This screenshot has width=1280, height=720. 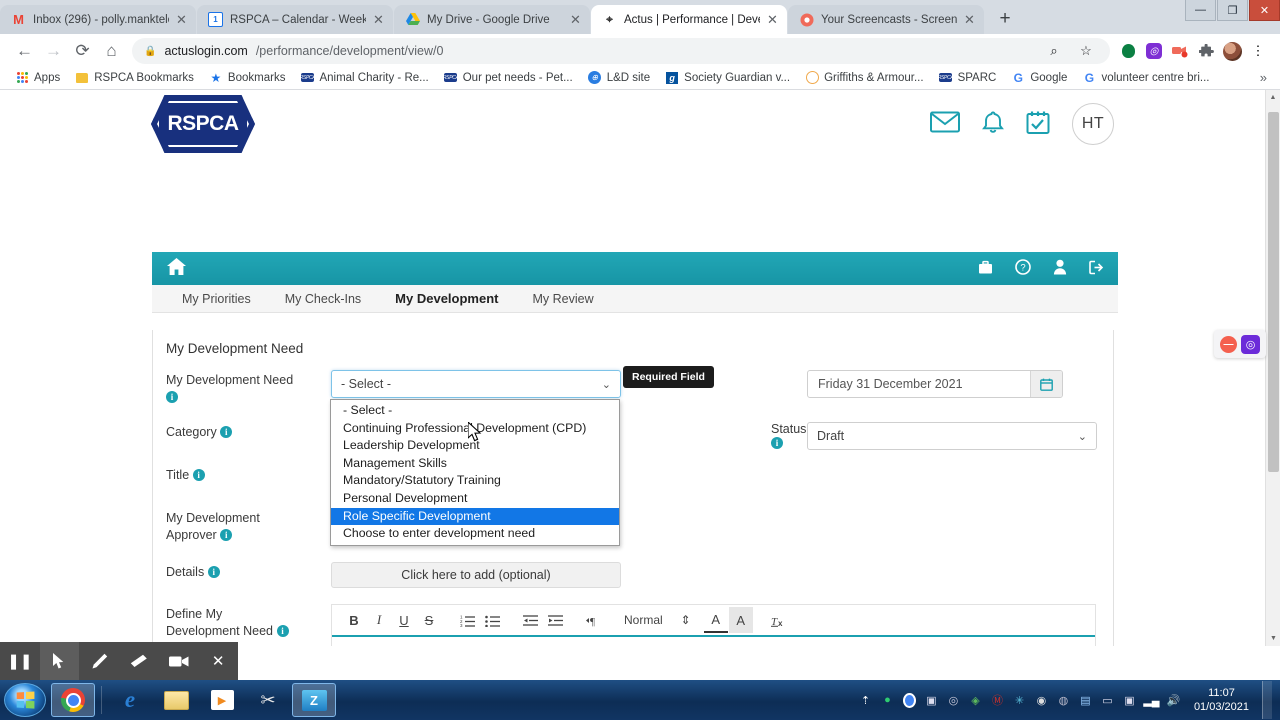 What do you see at coordinates (1005, 19) in the screenshot?
I see `new-tab-button: +` at bounding box center [1005, 19].